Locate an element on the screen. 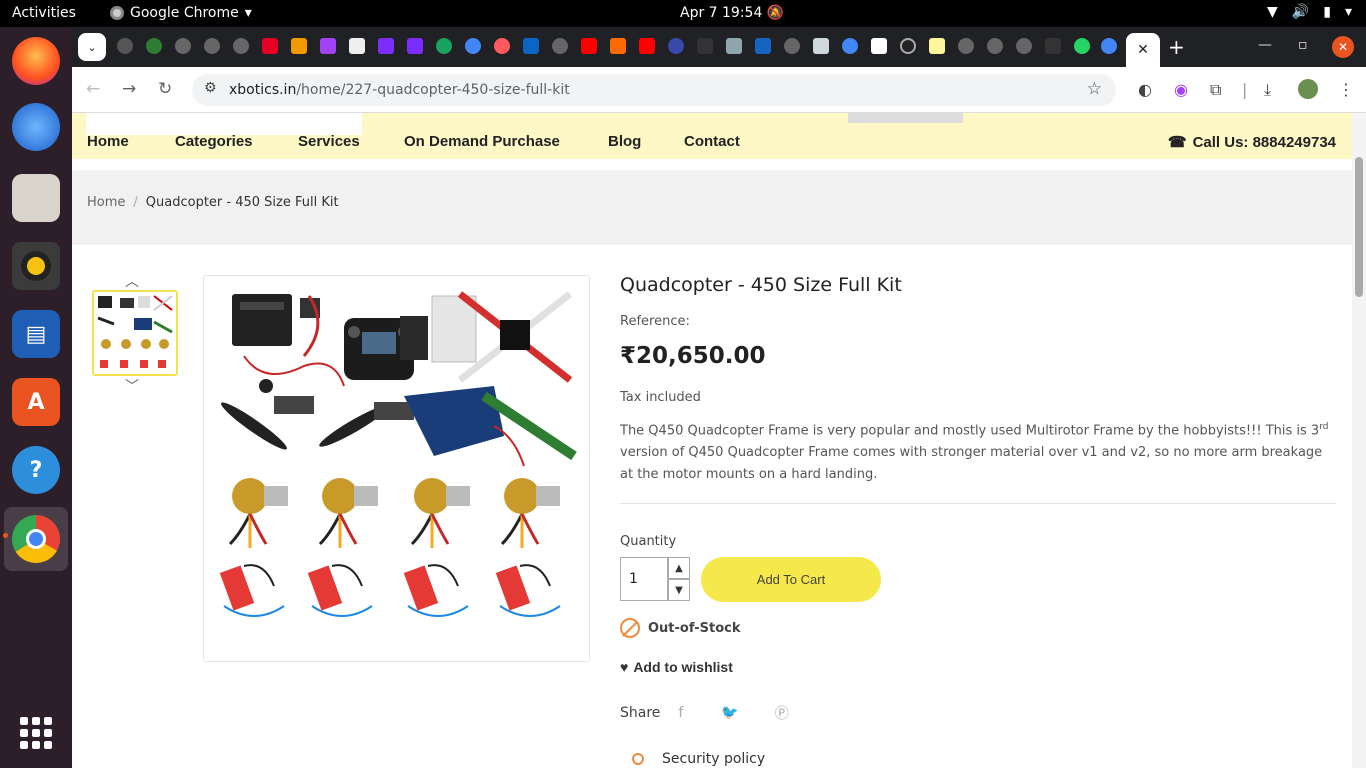 Image resolution: width=1366 pixels, height=768 pixels. reload-button: ↻ is located at coordinates (165, 89).